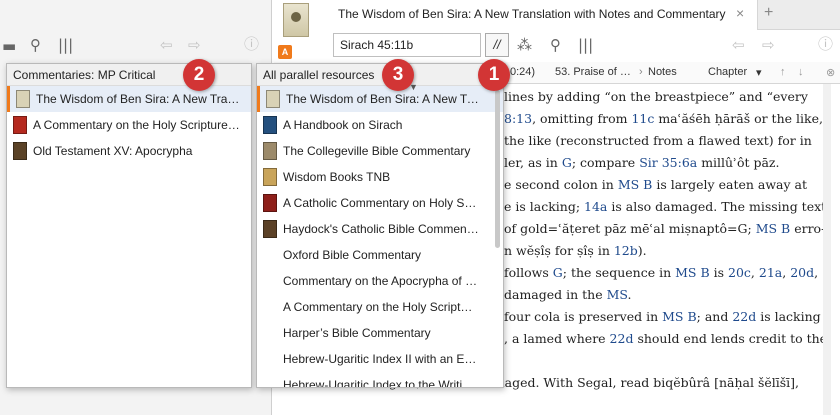 The width and height of the screenshot is (840, 415). I want to click on text-segment: , a lamed where, so click(557, 338).